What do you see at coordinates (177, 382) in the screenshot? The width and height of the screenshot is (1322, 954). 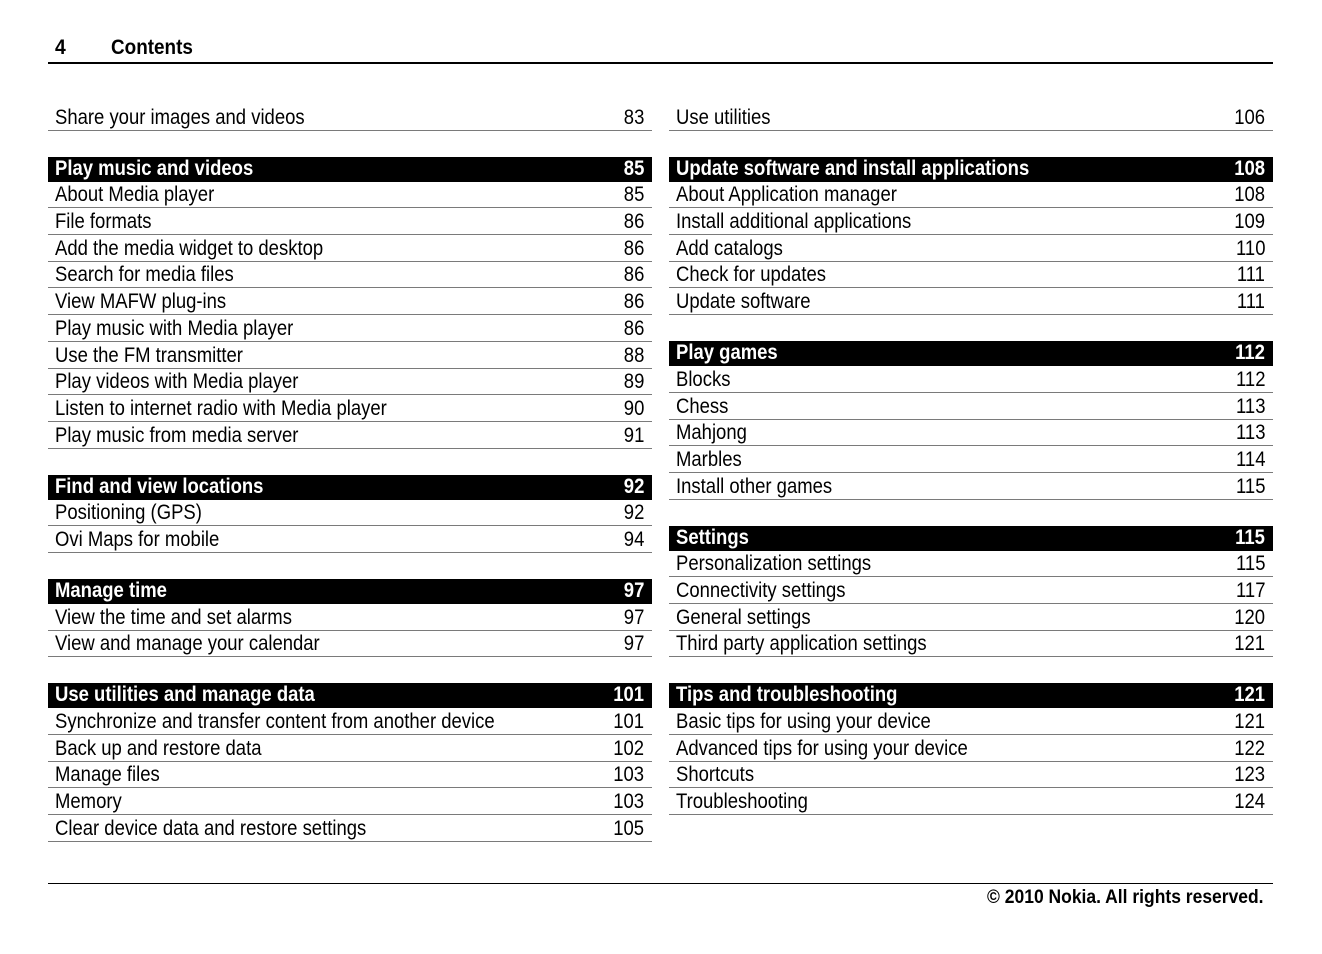 I see `toc-entry-title: Play videos with Media player` at bounding box center [177, 382].